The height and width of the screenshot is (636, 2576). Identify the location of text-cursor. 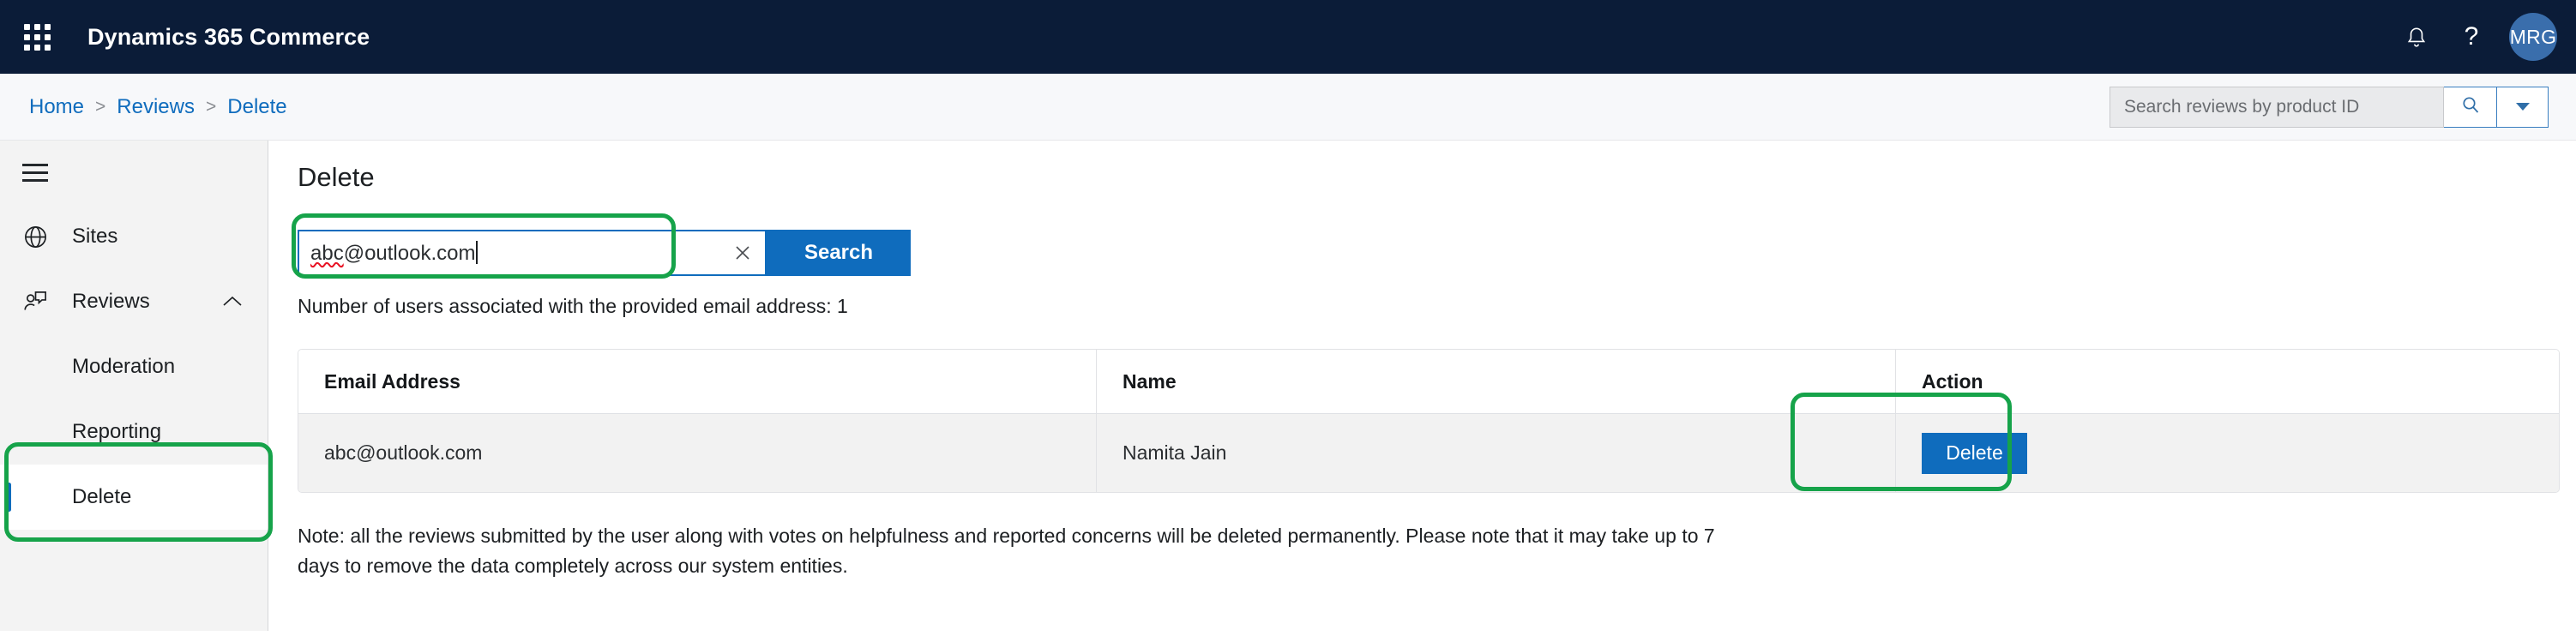
(477, 252).